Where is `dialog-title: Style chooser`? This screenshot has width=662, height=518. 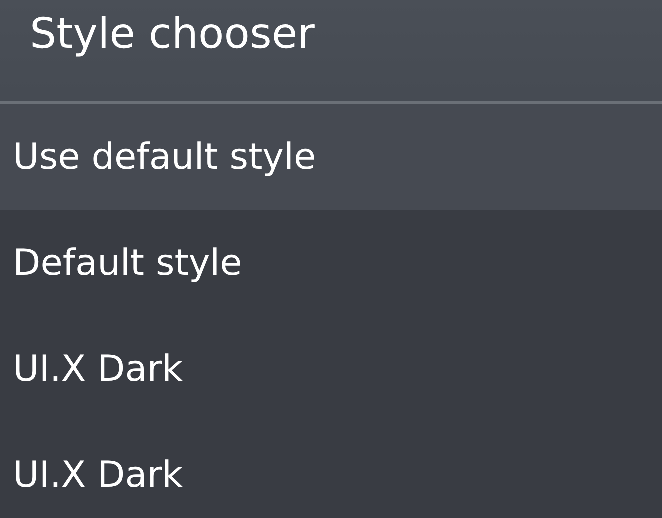
dialog-title: Style chooser is located at coordinates (172, 34).